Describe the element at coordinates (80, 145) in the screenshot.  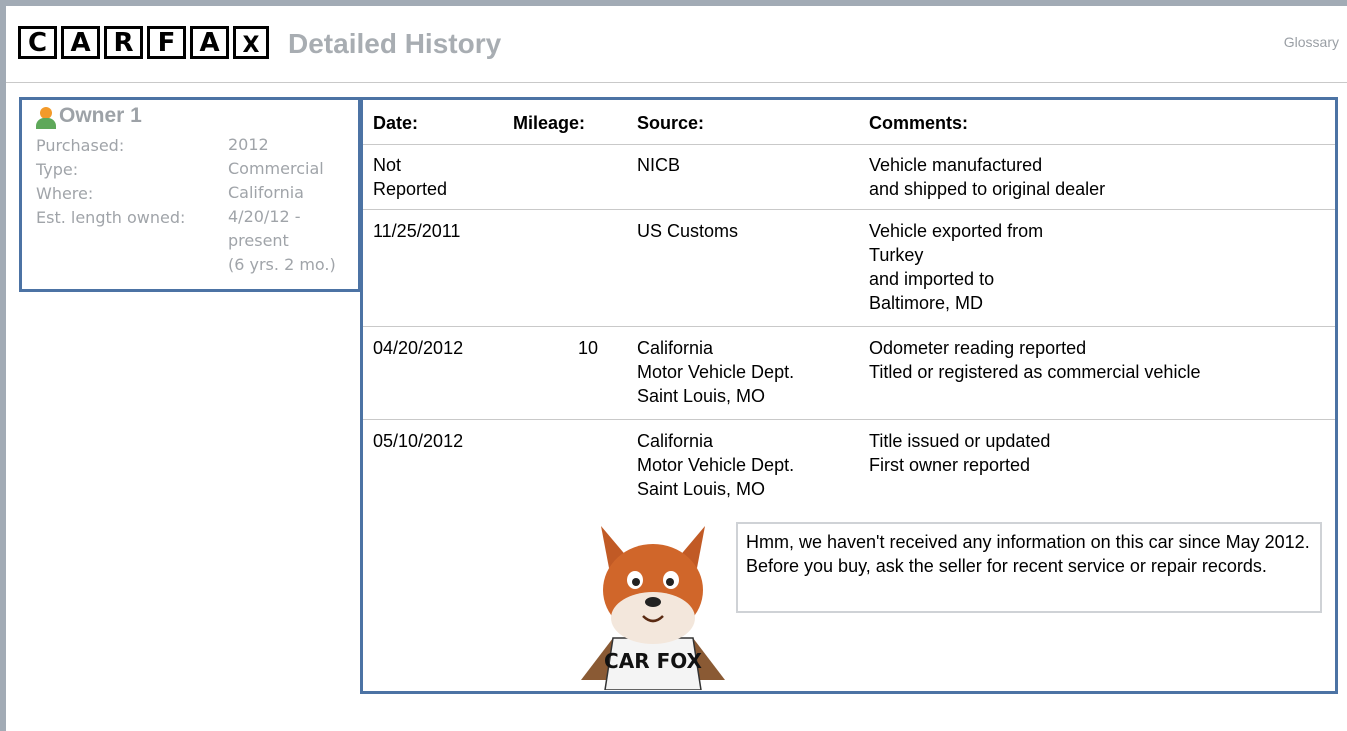
I see `owner-label-purchased: Purchased:` at that location.